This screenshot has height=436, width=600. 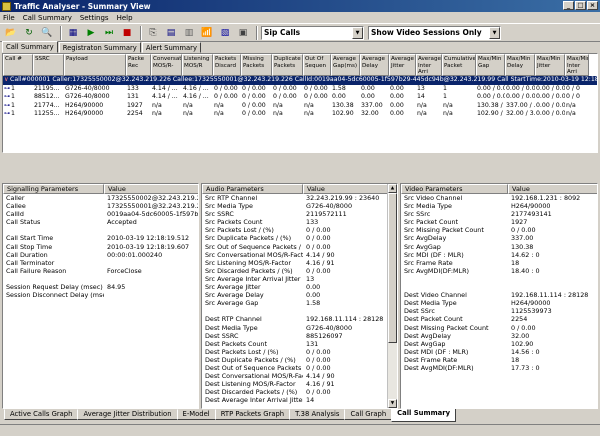 What do you see at coordinates (346, 189) in the screenshot?
I see `audio-col-value: Value` at bounding box center [346, 189].